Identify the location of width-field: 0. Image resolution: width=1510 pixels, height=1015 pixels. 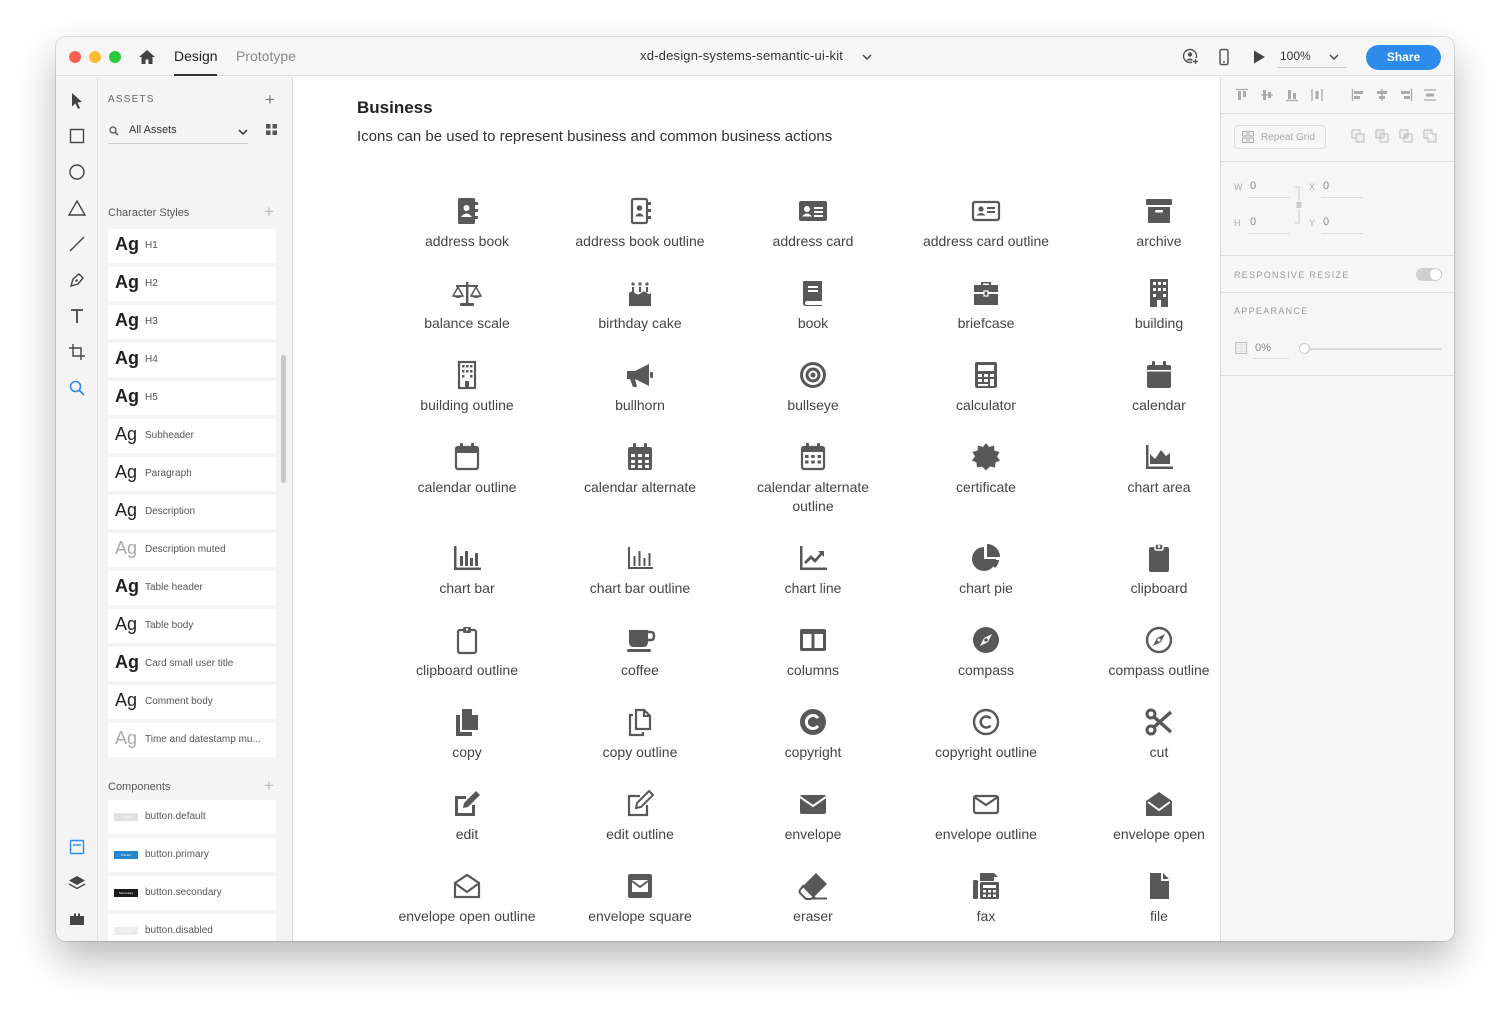
(1253, 186).